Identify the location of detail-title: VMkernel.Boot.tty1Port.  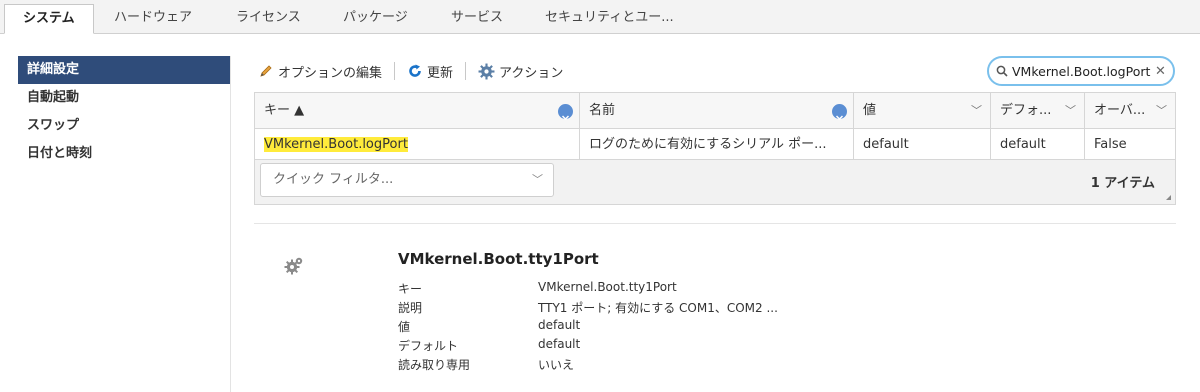
(498, 259).